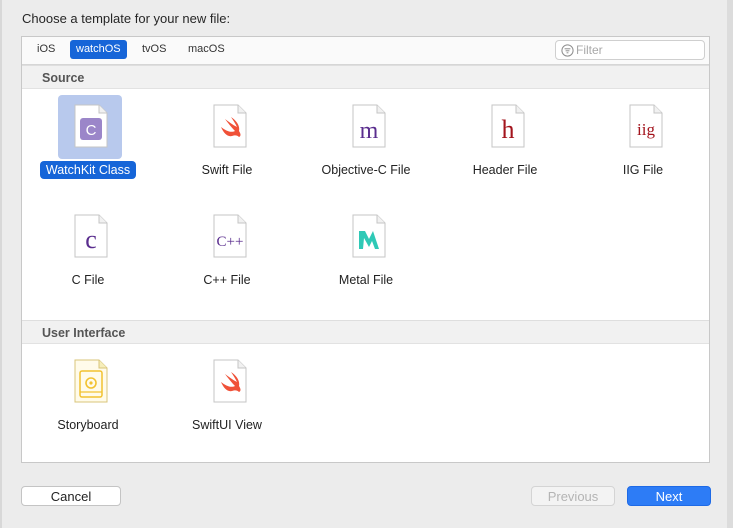 Image resolution: width=733 pixels, height=528 pixels. I want to click on template-c-file: c C File, so click(88, 255).